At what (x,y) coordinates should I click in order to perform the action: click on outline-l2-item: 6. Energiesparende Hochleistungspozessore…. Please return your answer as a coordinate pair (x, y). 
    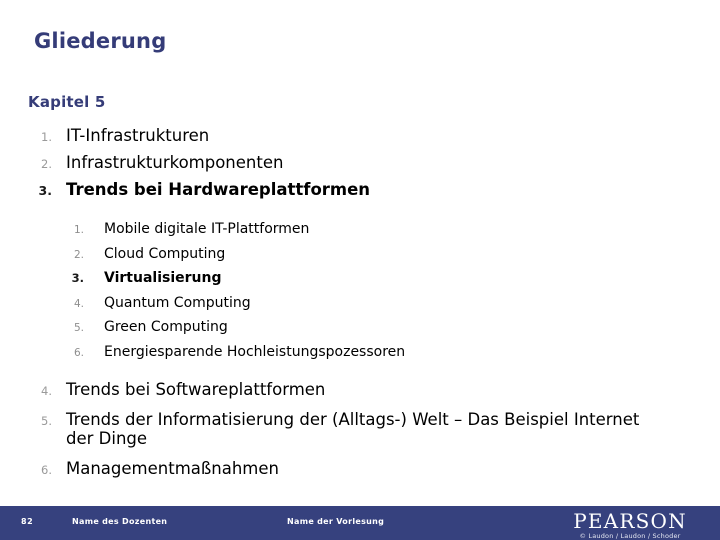
    Looking at the image, I should click on (362, 352).